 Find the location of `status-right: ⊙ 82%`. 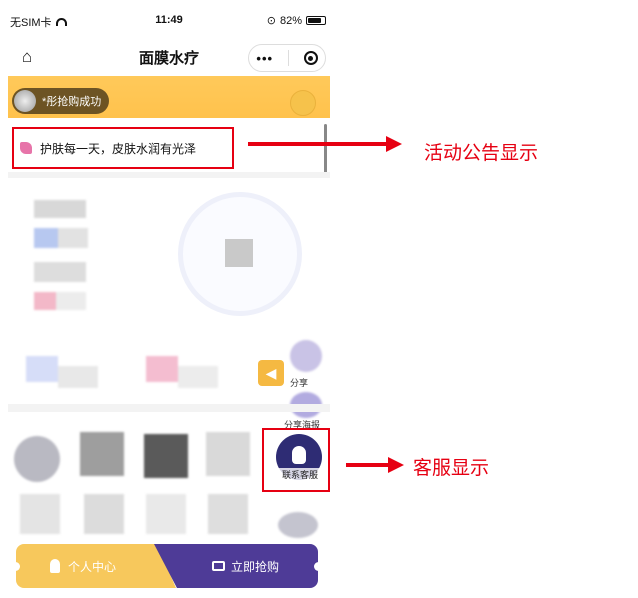

status-right: ⊙ 82% is located at coordinates (296, 20).